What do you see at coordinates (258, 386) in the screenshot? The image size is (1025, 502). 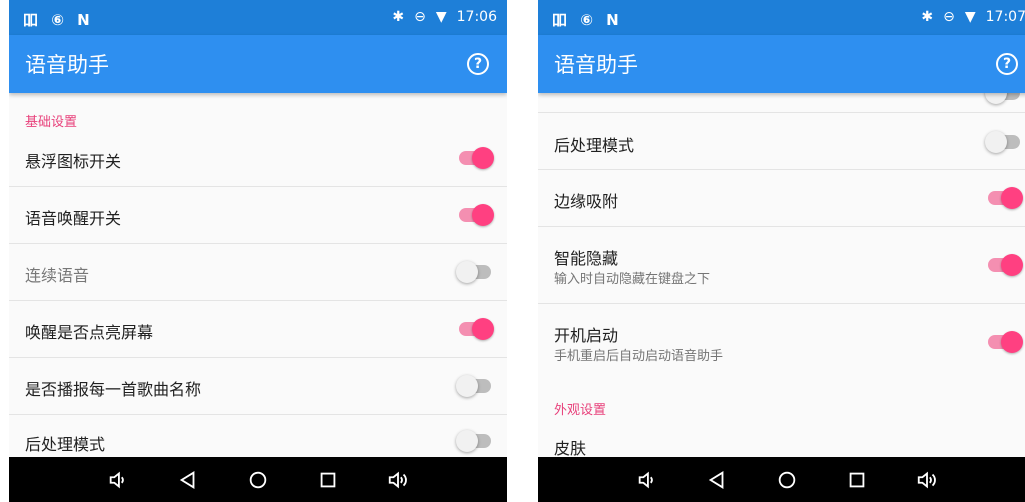 I see `setting-announce-song: 是否播报每一首歌曲名称` at bounding box center [258, 386].